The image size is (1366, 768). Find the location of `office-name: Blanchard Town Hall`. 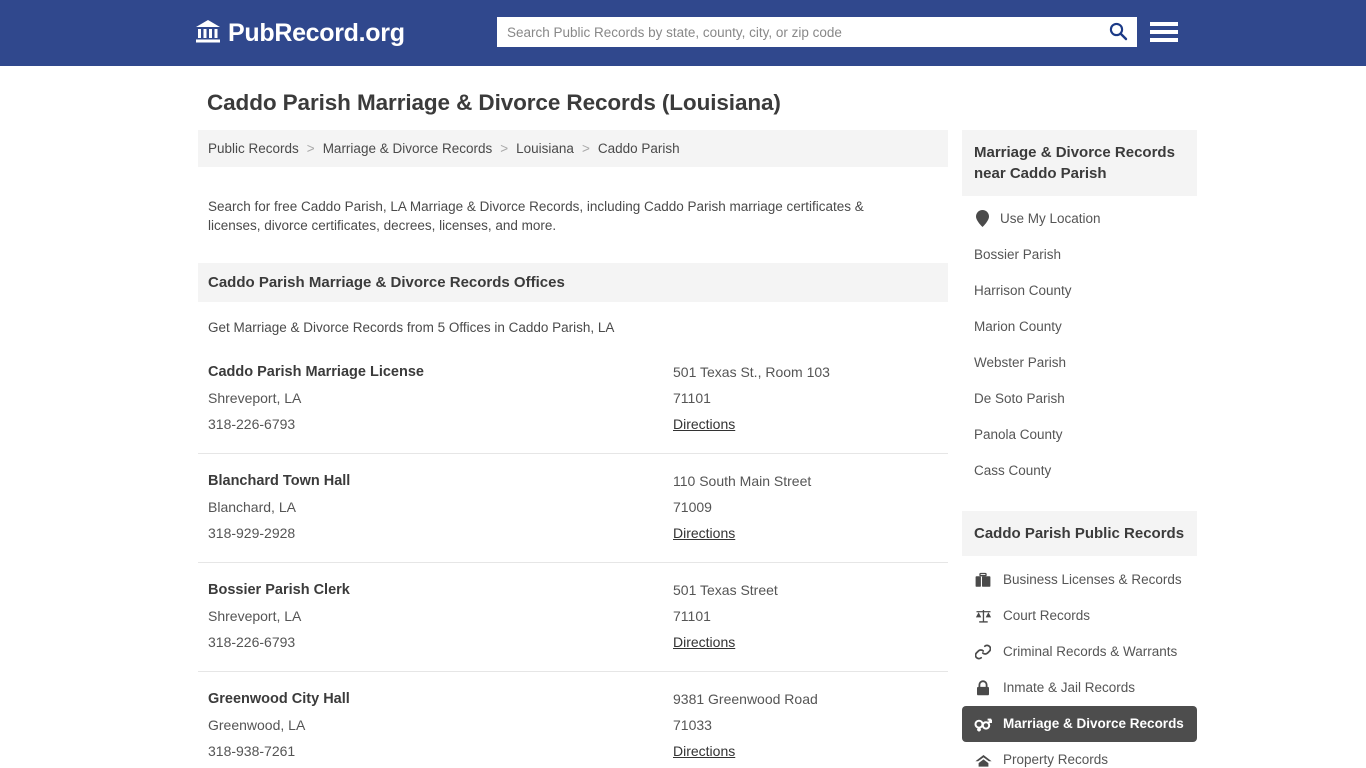

office-name: Blanchard Town Hall is located at coordinates (279, 480).